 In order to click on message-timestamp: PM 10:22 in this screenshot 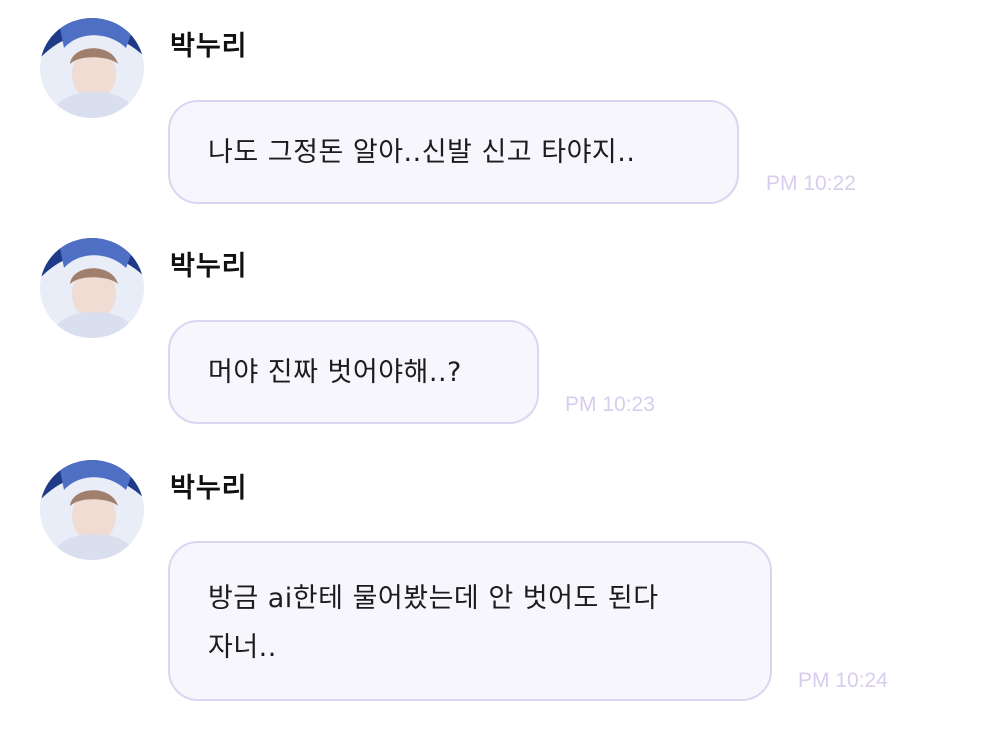, I will do `click(811, 183)`.